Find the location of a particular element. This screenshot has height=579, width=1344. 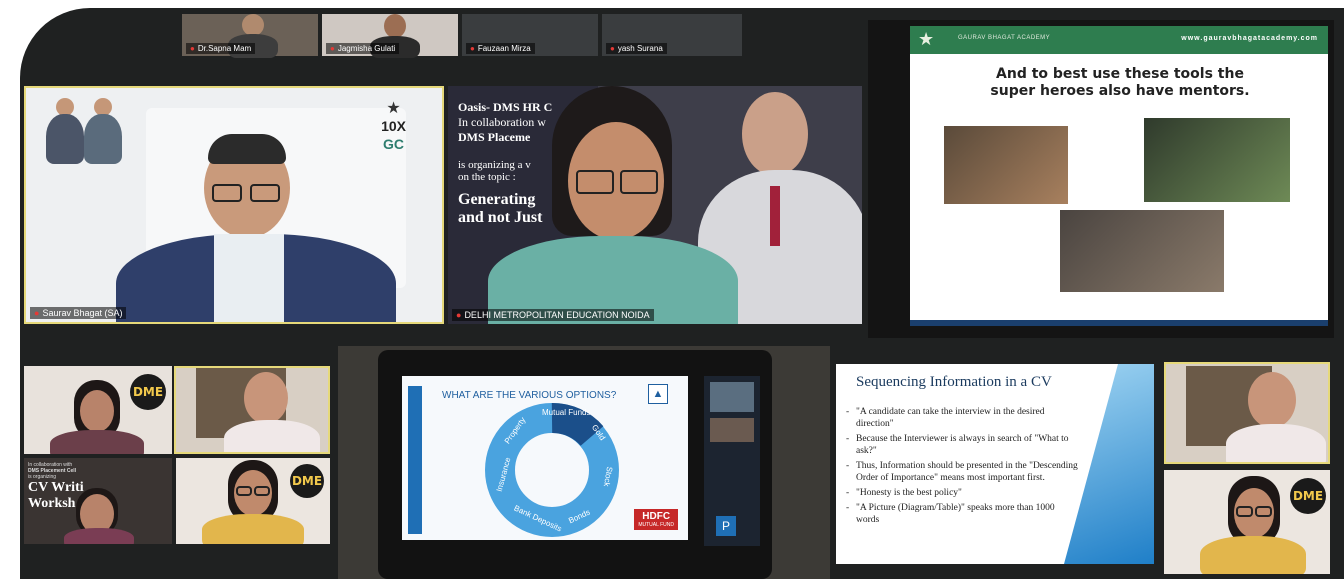

speaker-name-tag: ● Saurav Bhagat (SA) is located at coordinates (78, 313).